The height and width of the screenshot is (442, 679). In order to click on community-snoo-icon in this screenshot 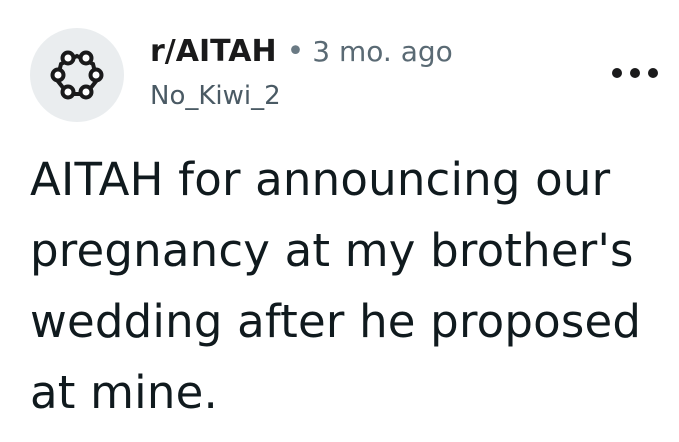, I will do `click(77, 75)`.